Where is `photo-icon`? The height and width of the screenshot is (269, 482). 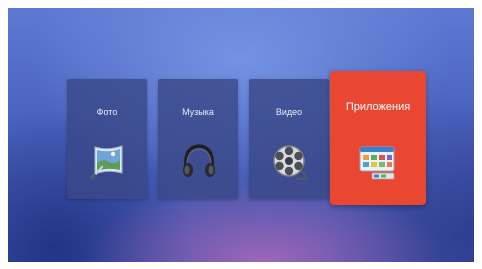
photo-icon is located at coordinates (106, 162).